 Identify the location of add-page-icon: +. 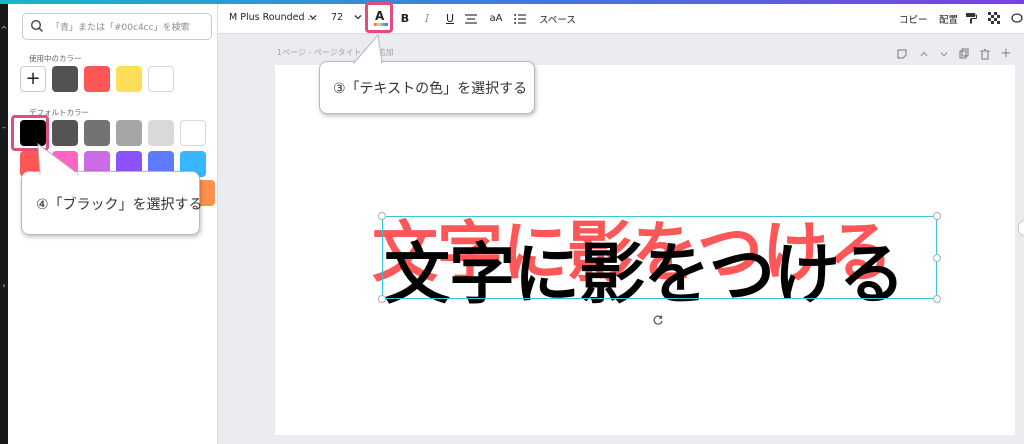
(1006, 53).